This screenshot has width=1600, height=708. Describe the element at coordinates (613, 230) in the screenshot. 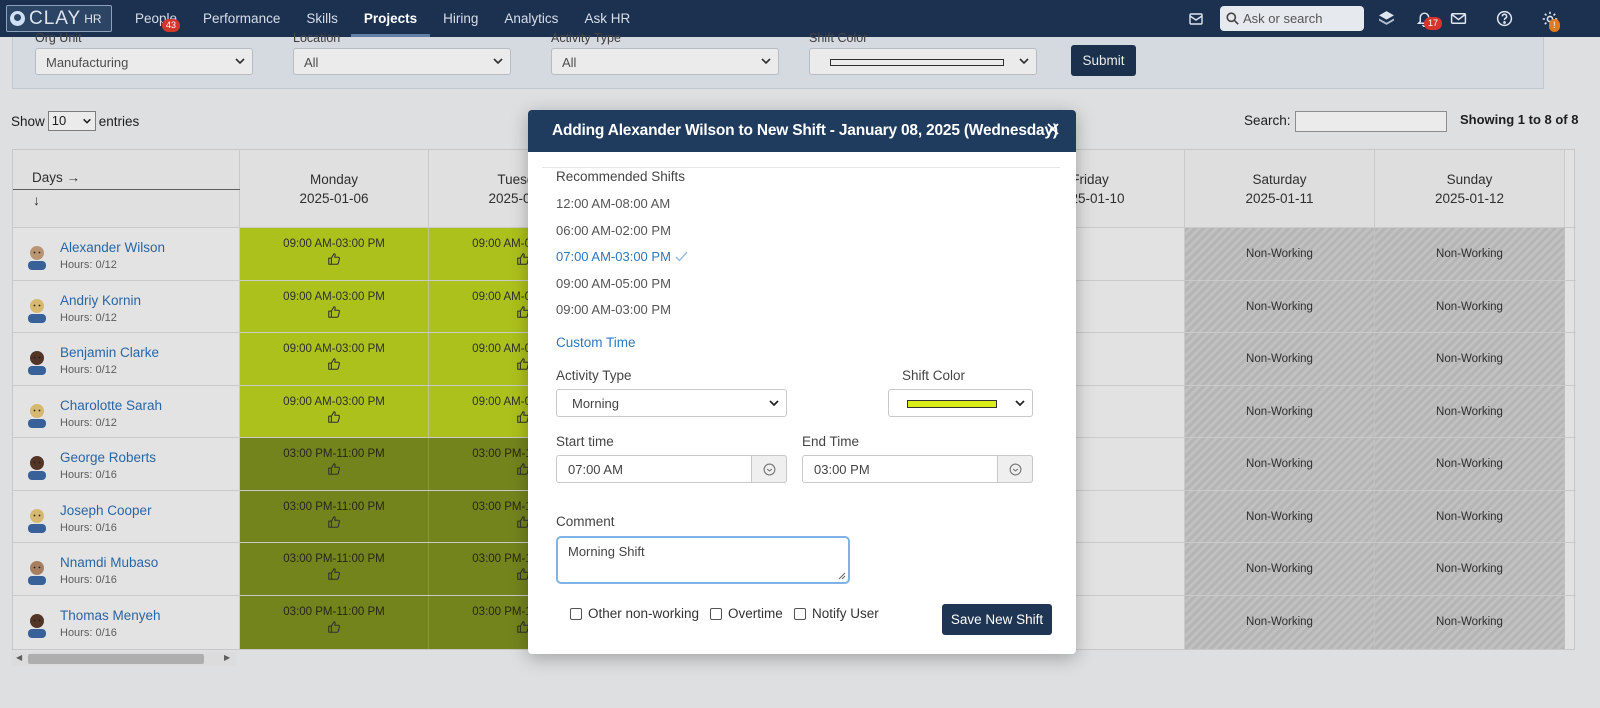

I see `recommended-shift-option: 06:00 AM-02:00 PM` at that location.